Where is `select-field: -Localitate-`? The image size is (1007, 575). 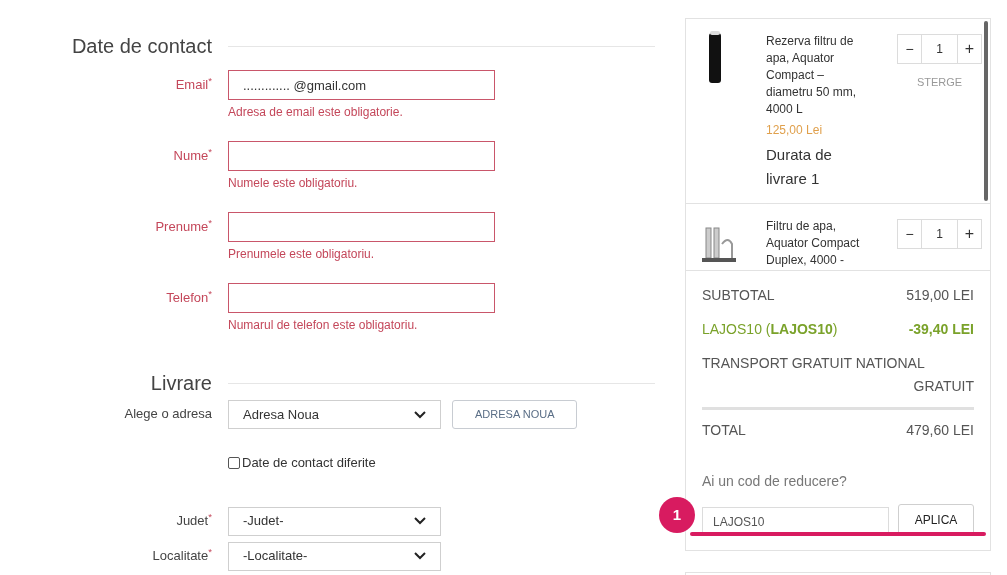
select-field: -Localitate- is located at coordinates (334, 556).